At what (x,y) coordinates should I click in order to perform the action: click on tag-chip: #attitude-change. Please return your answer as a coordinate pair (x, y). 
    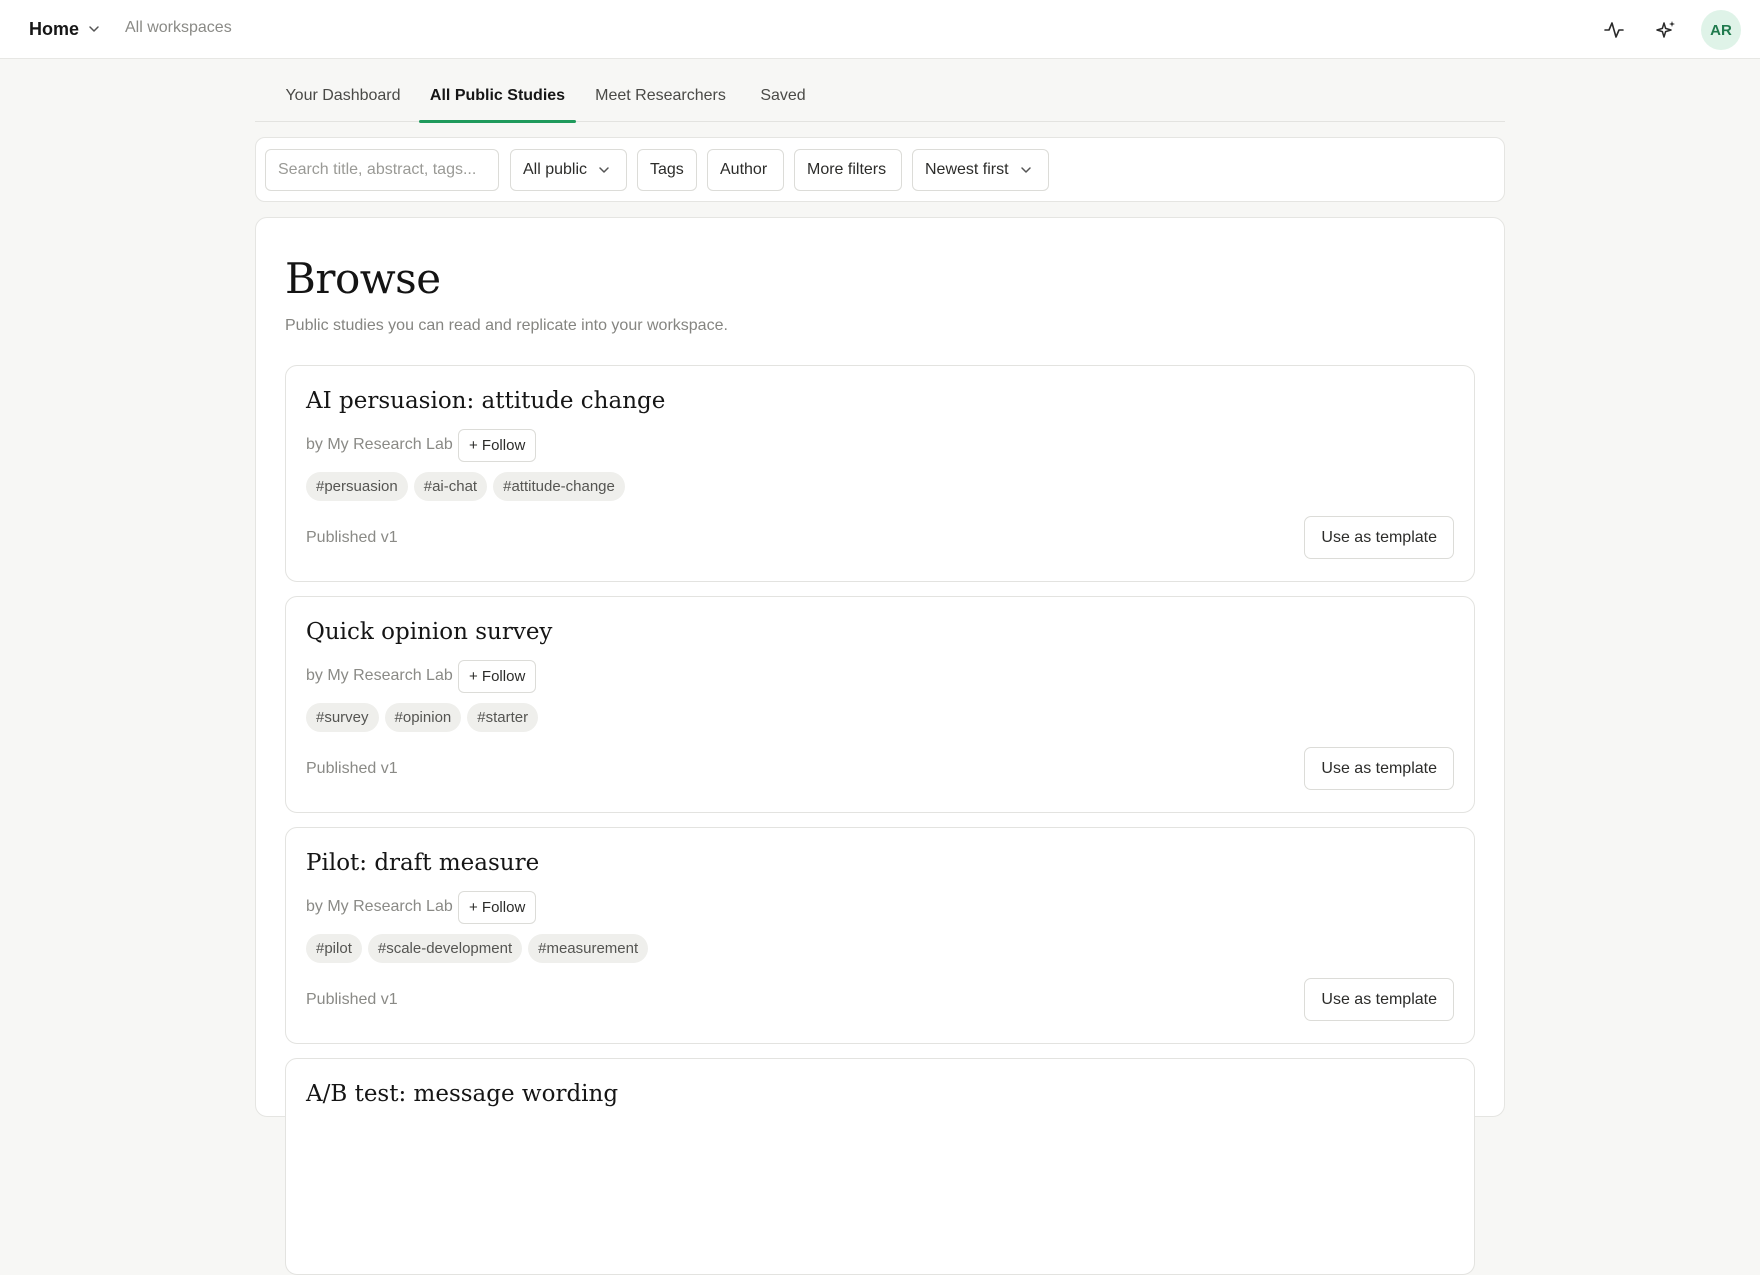
    Looking at the image, I should click on (559, 486).